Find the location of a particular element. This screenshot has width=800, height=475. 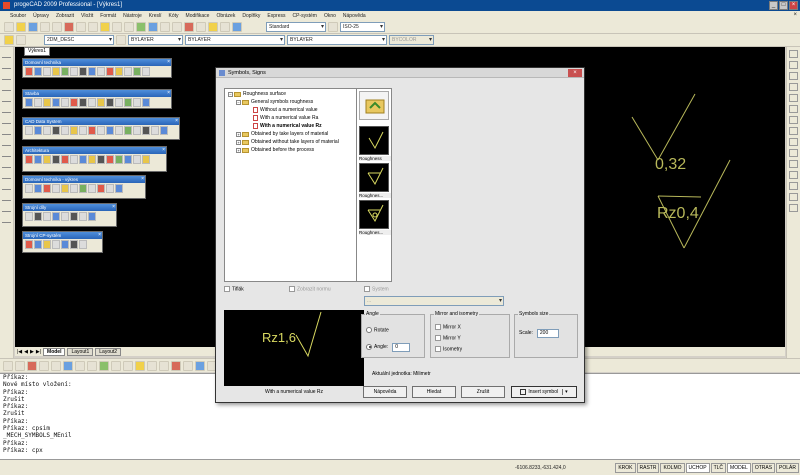

dialog-close-button: × is located at coordinates (575, 73).